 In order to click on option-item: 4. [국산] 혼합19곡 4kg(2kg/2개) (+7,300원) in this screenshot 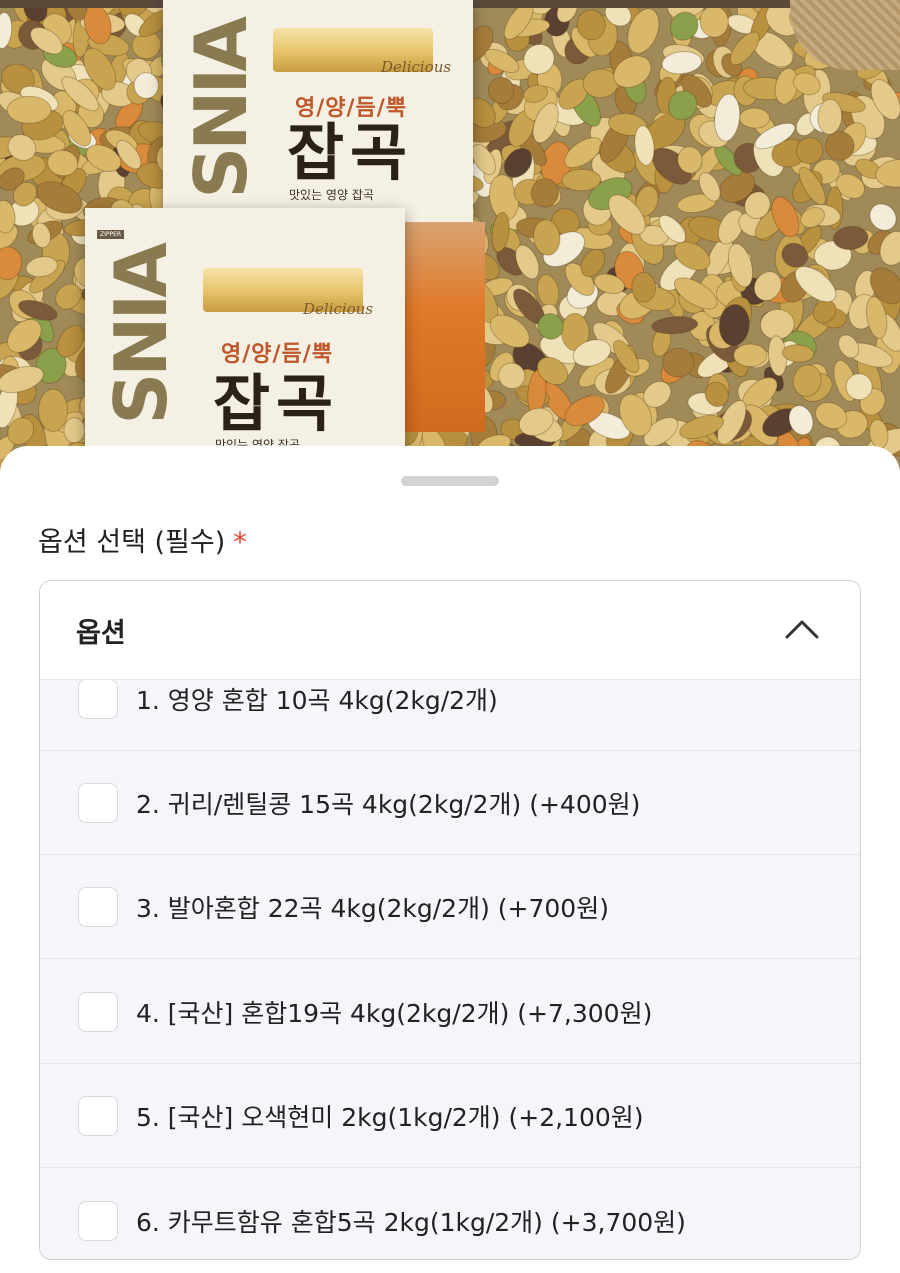, I will do `click(450, 1012)`.